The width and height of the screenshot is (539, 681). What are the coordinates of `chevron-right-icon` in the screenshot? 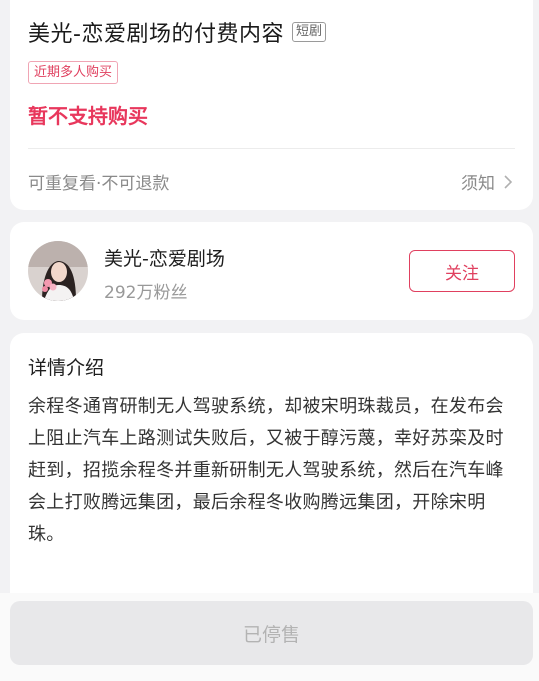 It's located at (508, 181).